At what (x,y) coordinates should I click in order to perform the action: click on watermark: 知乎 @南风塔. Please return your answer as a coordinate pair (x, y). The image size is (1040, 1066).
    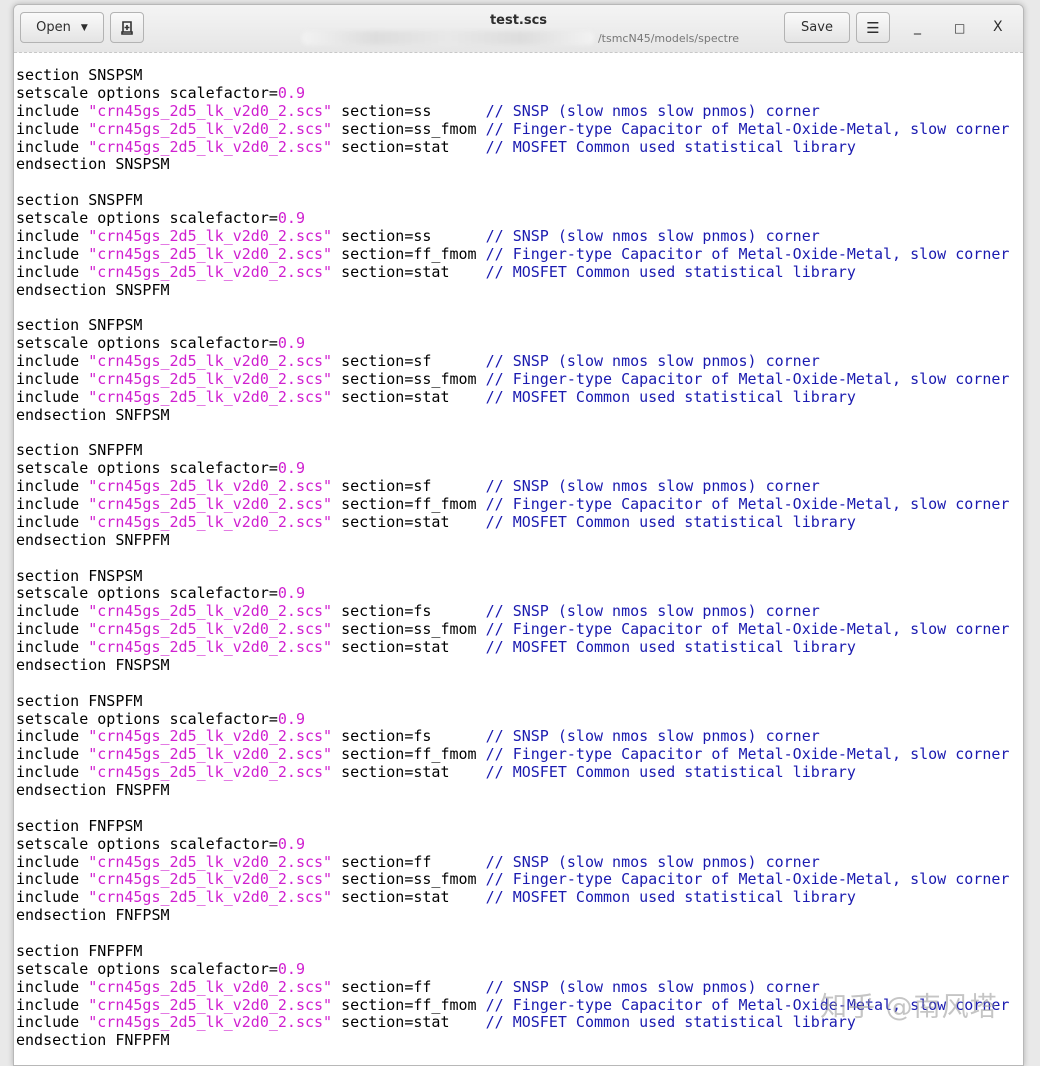
    Looking at the image, I should click on (909, 1007).